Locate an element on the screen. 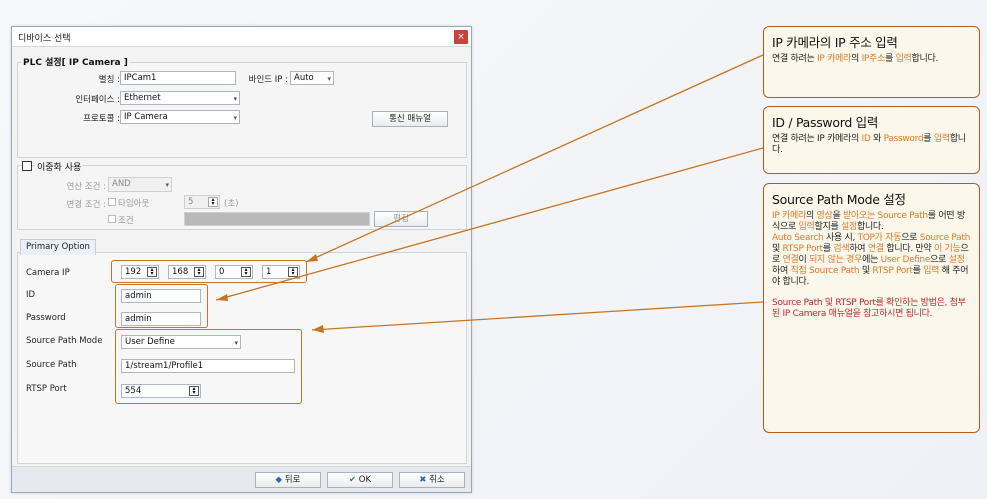 Image resolution: width=987 pixels, height=499 pixels. callout-source-p2-segment: 입력 is located at coordinates (931, 271).